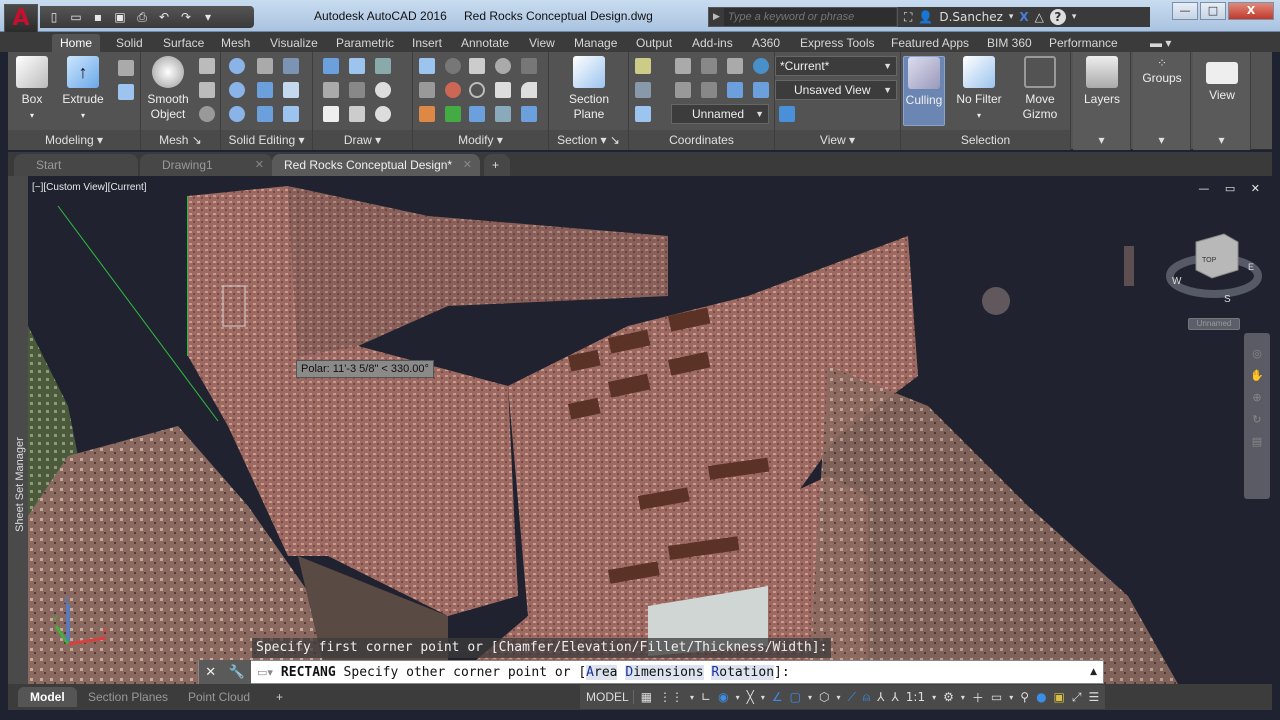 The height and width of the screenshot is (720, 1280). What do you see at coordinates (1074, 17) in the screenshot?
I see `help-dropdown-icon: ▾` at bounding box center [1074, 17].